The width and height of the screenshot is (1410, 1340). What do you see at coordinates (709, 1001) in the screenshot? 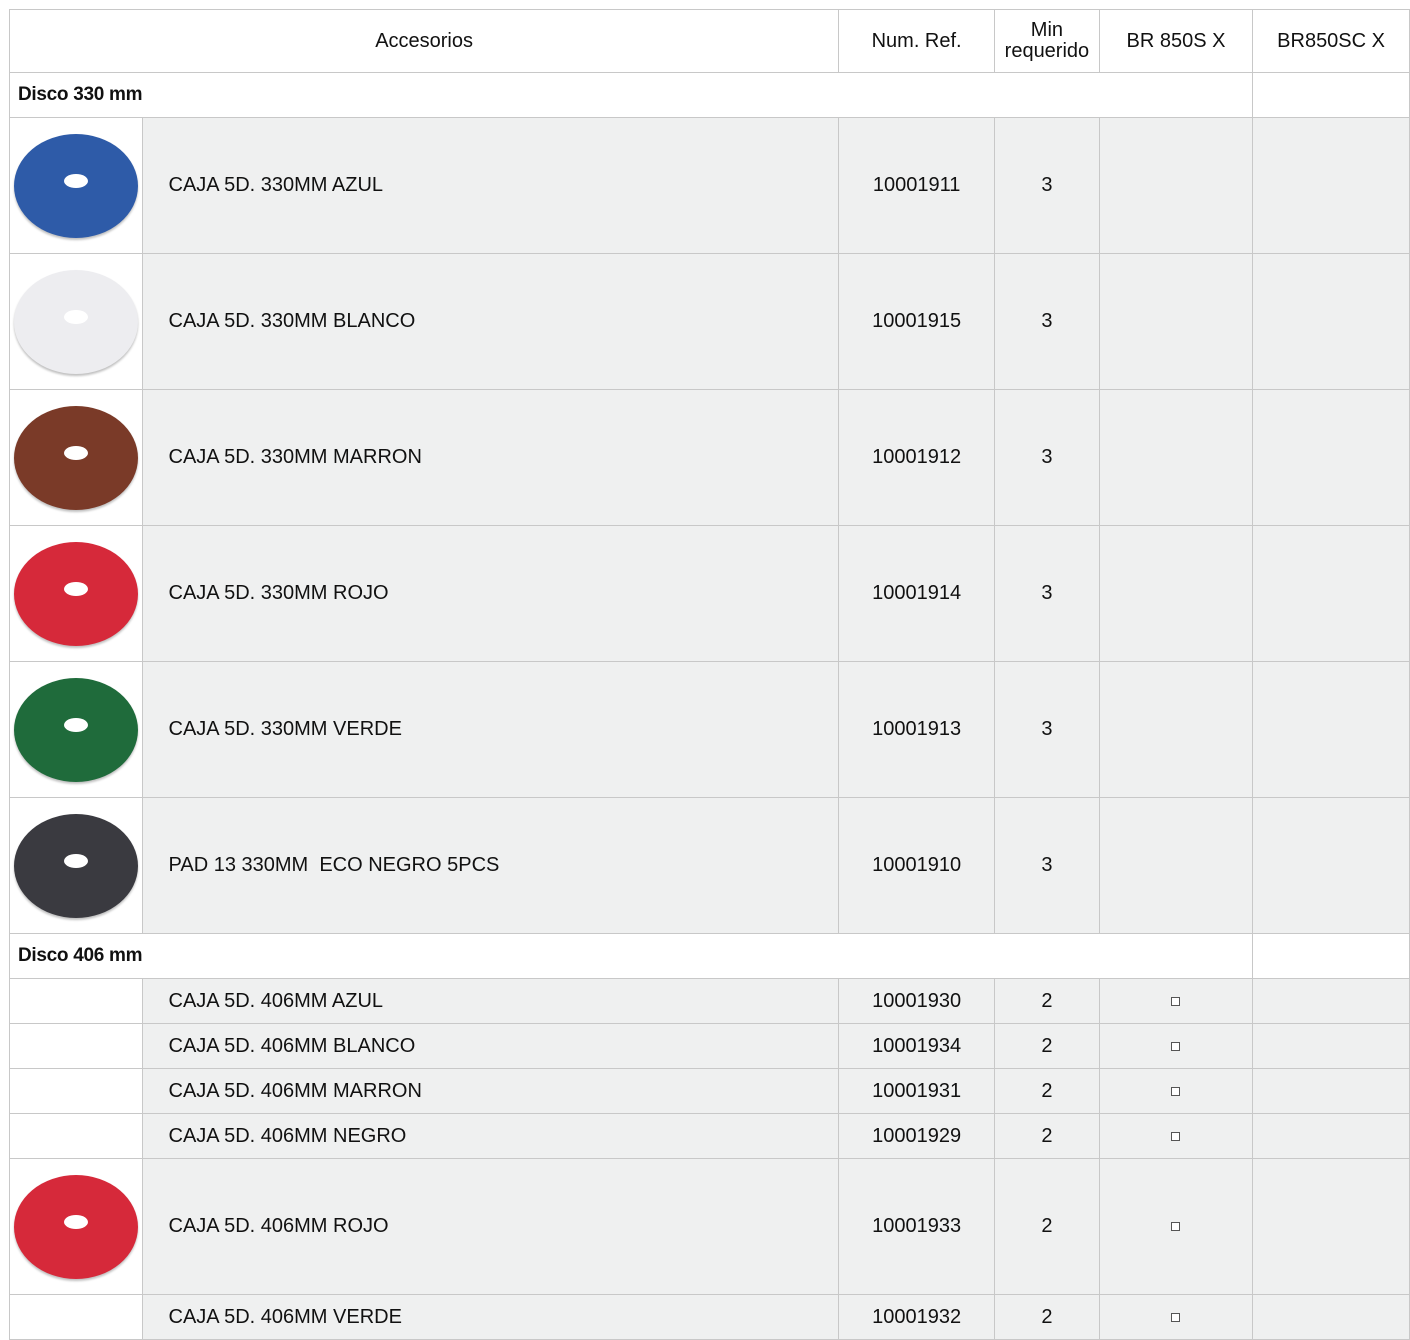
I see `table-row: CAJA 5D. 406MM AZUL 10001930 2` at bounding box center [709, 1001].